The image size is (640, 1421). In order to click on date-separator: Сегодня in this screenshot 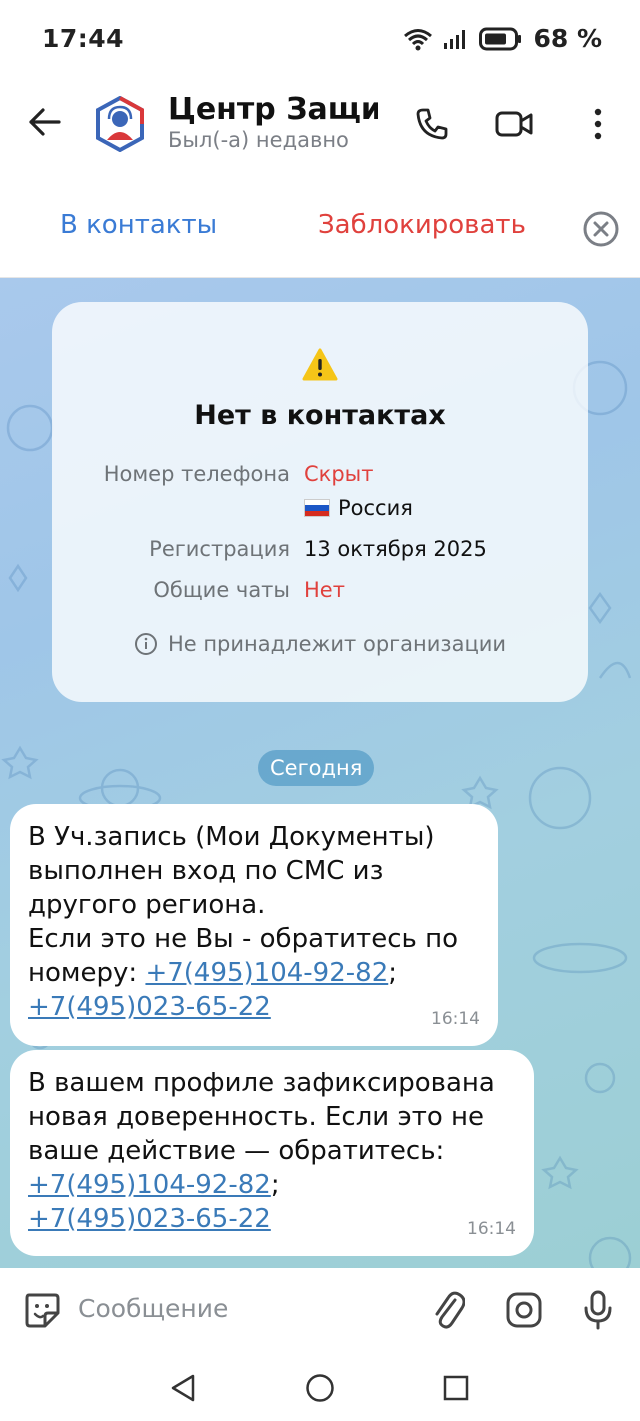, I will do `click(316, 768)`.